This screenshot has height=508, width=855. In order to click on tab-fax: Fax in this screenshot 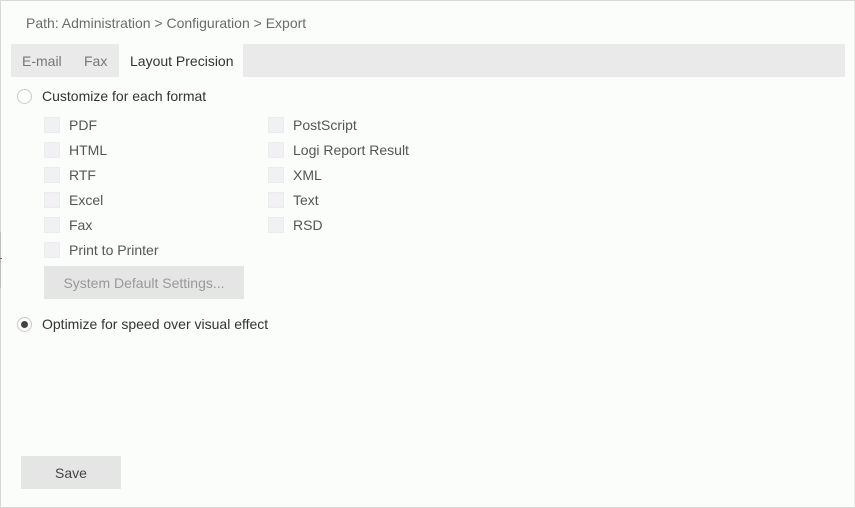, I will do `click(95, 60)`.